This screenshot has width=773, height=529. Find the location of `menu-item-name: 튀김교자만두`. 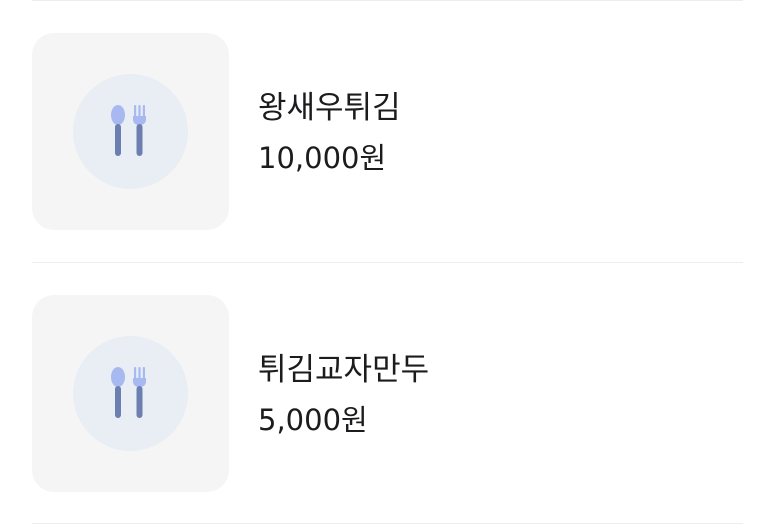

menu-item-name: 튀김교자만두 is located at coordinates (344, 370).